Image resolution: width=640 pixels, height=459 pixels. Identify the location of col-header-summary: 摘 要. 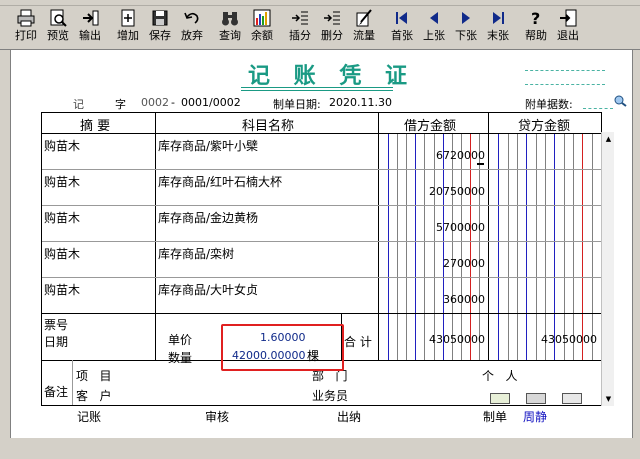
(95, 126).